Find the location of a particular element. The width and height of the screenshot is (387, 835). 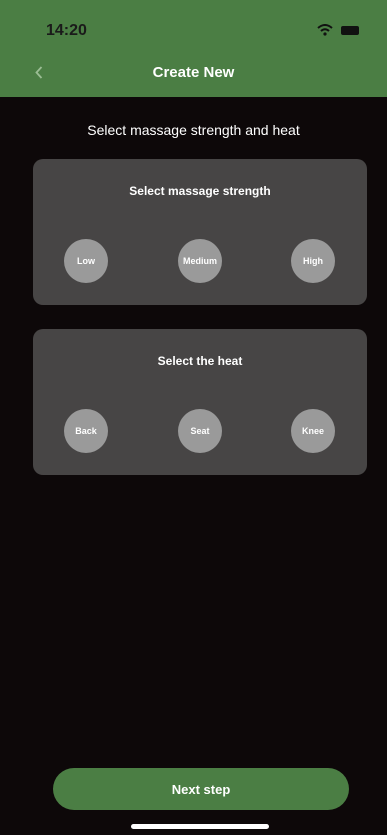

strength-card-title: Select massage strength is located at coordinates (200, 191).